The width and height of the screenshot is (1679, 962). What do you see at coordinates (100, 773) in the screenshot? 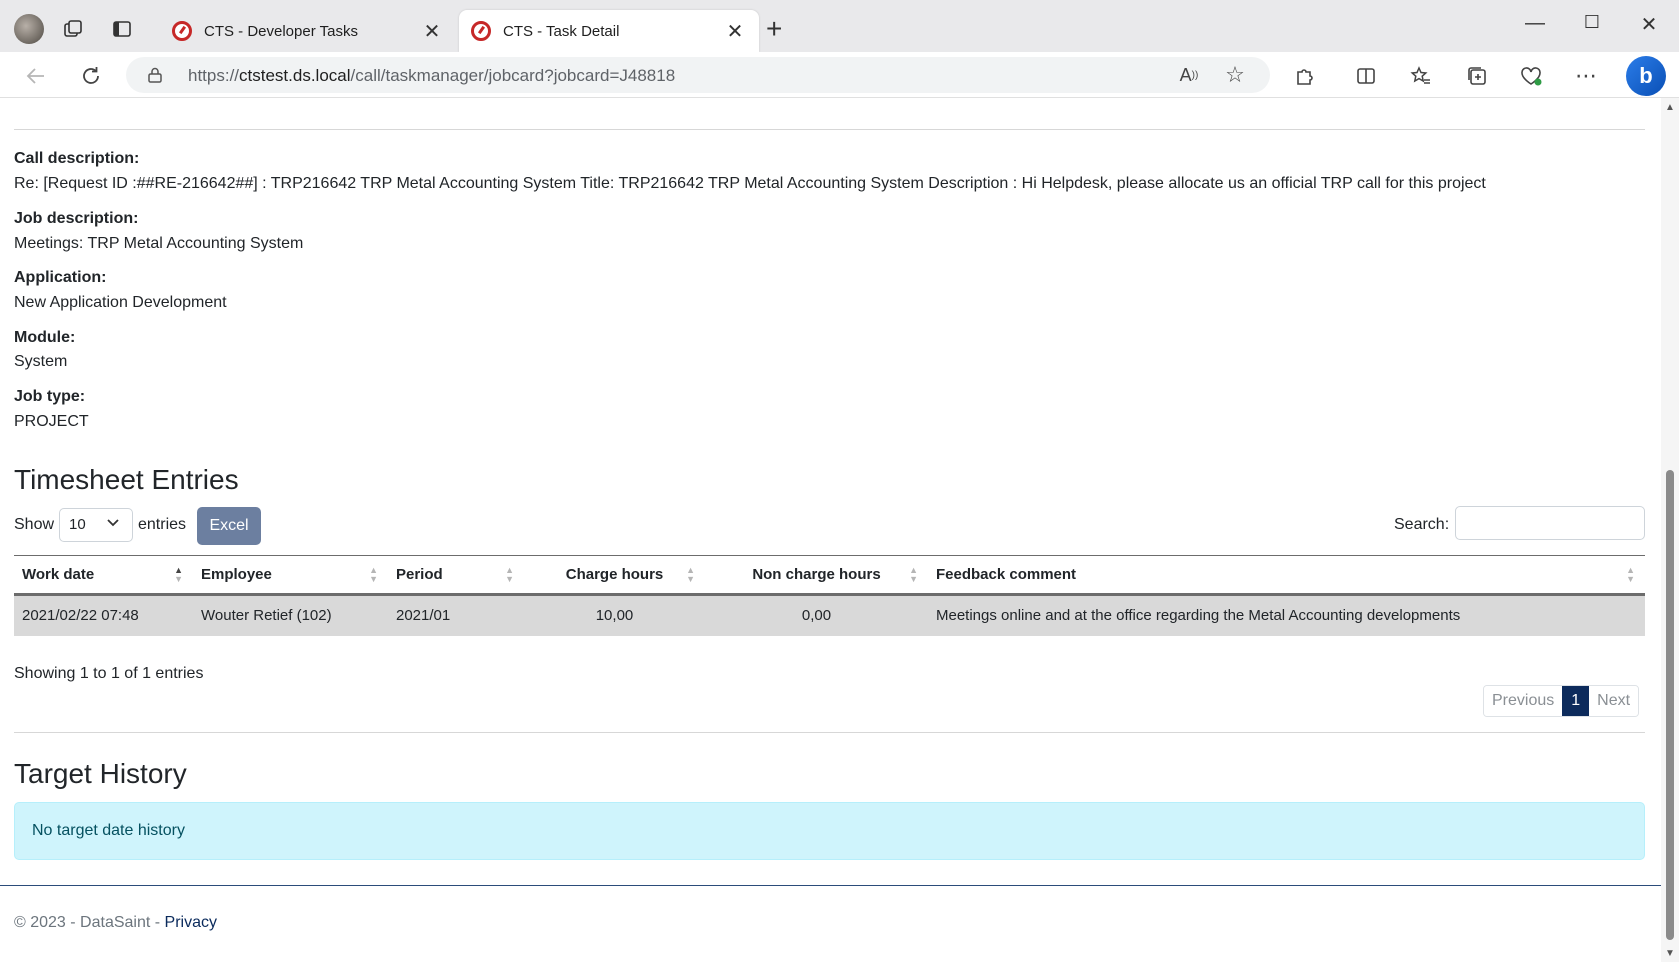
I see `target-history-title: Target History` at bounding box center [100, 773].